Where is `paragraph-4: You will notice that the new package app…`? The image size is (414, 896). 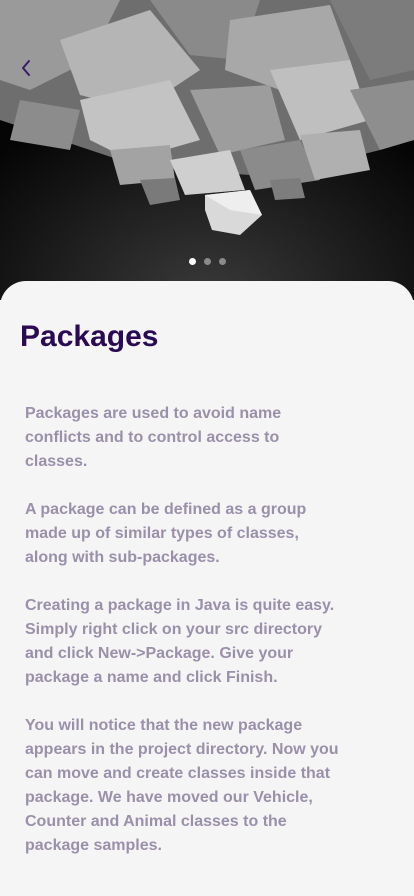 paragraph-4: You will notice that the new package app… is located at coordinates (182, 785).